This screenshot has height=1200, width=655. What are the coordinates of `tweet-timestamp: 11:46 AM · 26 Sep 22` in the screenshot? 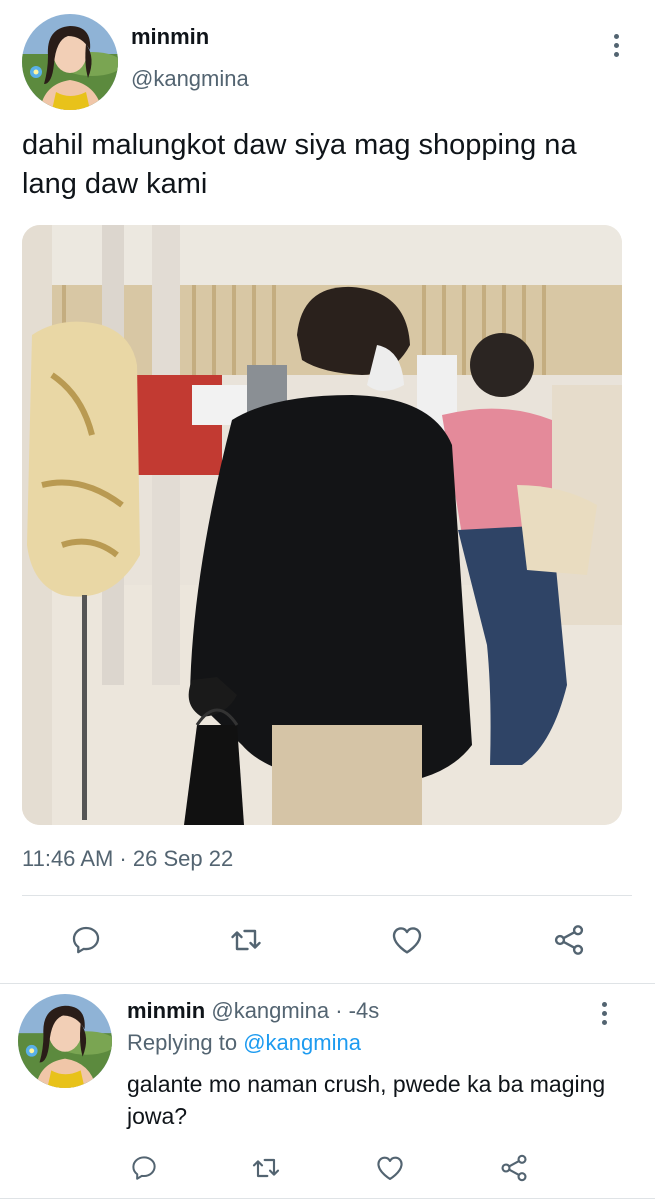 It's located at (127, 859).